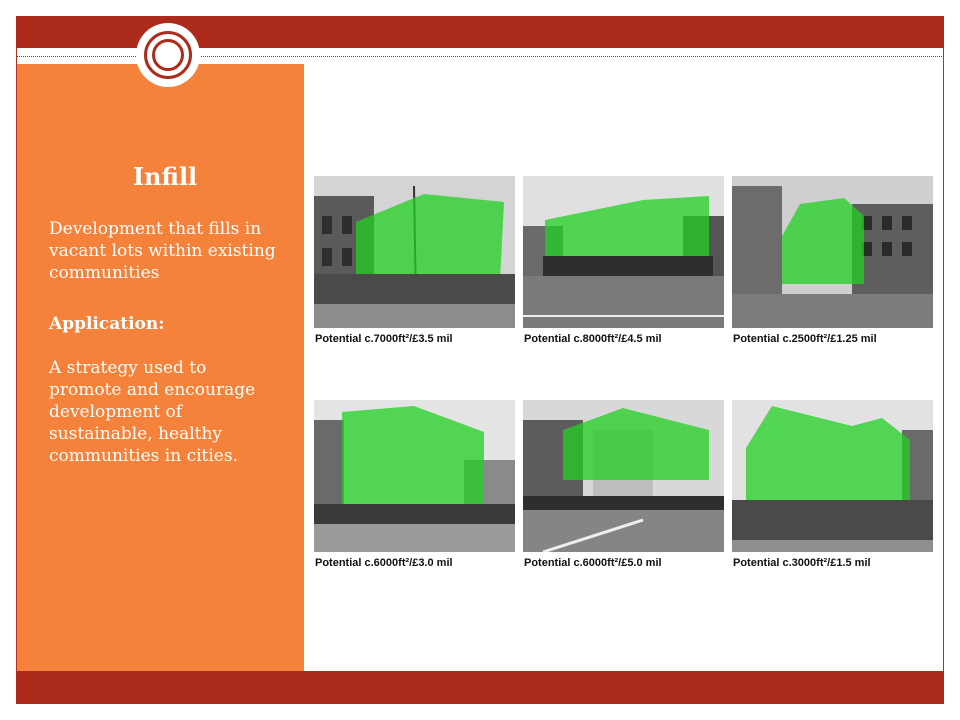  I want to click on emblem-ring, so click(168, 55).